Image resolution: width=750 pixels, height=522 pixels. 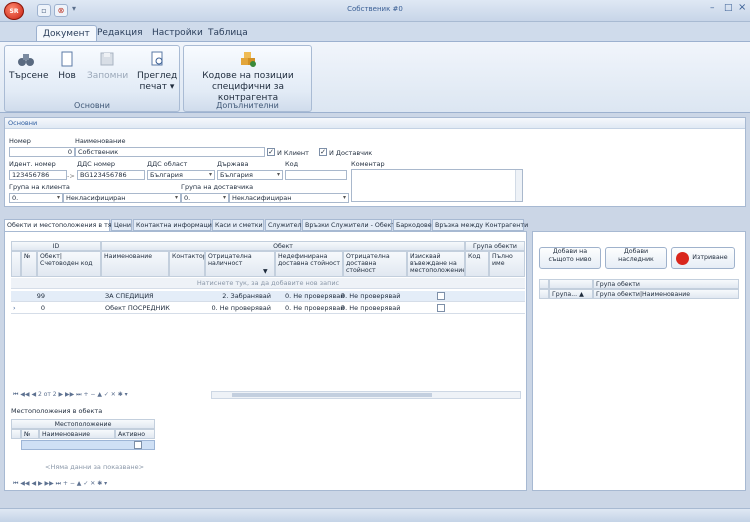 What do you see at coordinates (121, 225) in the screenshot?
I see `tab-prices: Цени` at bounding box center [121, 225].